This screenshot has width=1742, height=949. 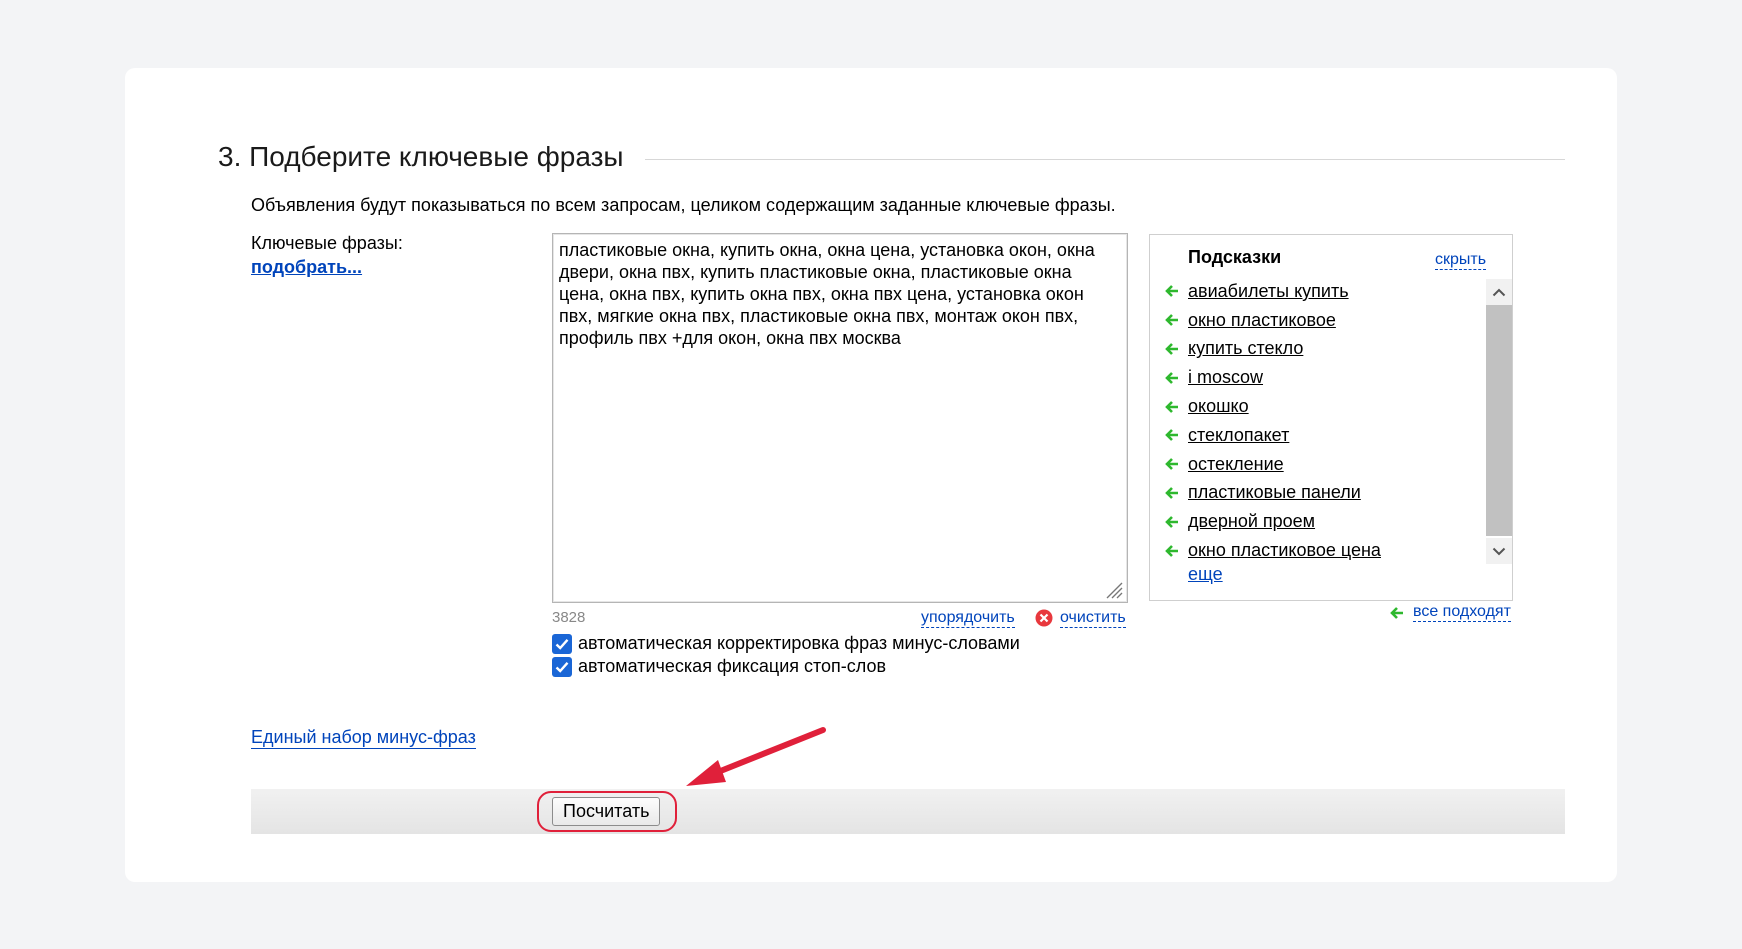 What do you see at coordinates (732, 666) in the screenshot?
I see `stopwords-label: автоматическая фиксация стоп-слов` at bounding box center [732, 666].